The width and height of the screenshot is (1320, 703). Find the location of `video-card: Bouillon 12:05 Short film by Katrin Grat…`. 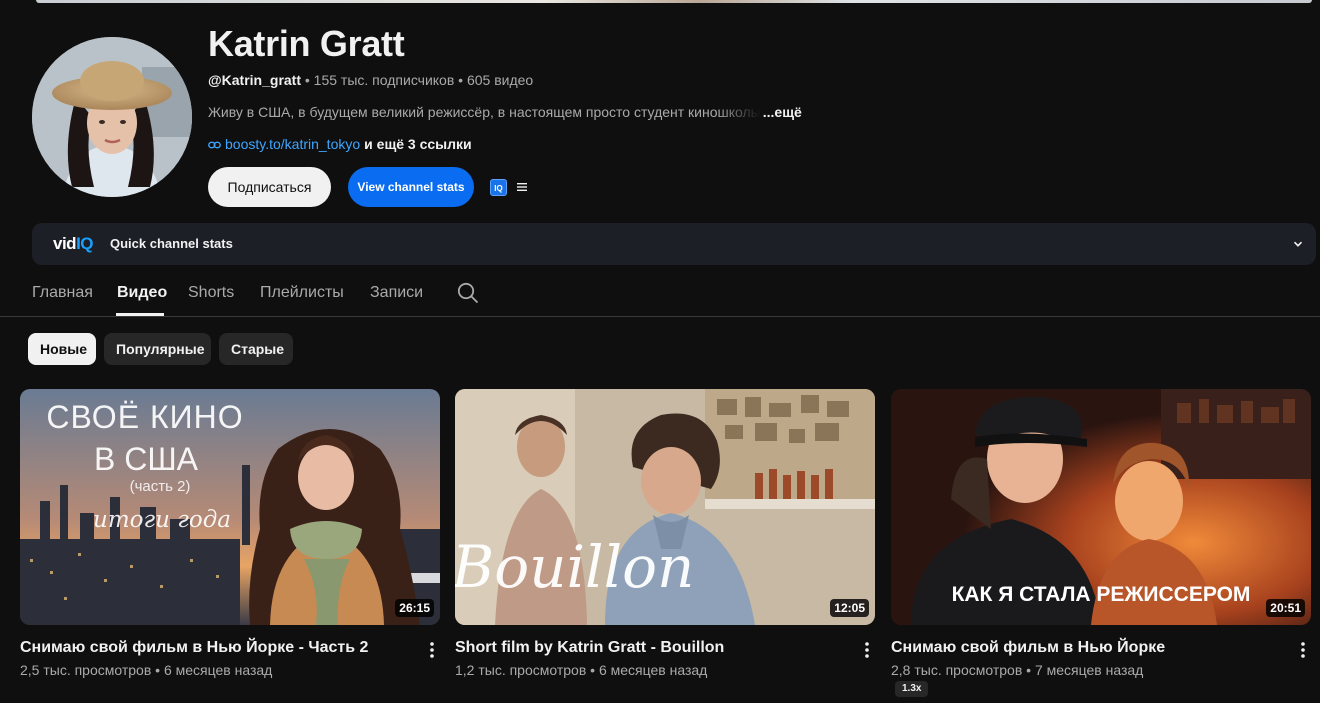

video-card: Bouillon 12:05 Short film by Katrin Grat… is located at coordinates (665, 533).